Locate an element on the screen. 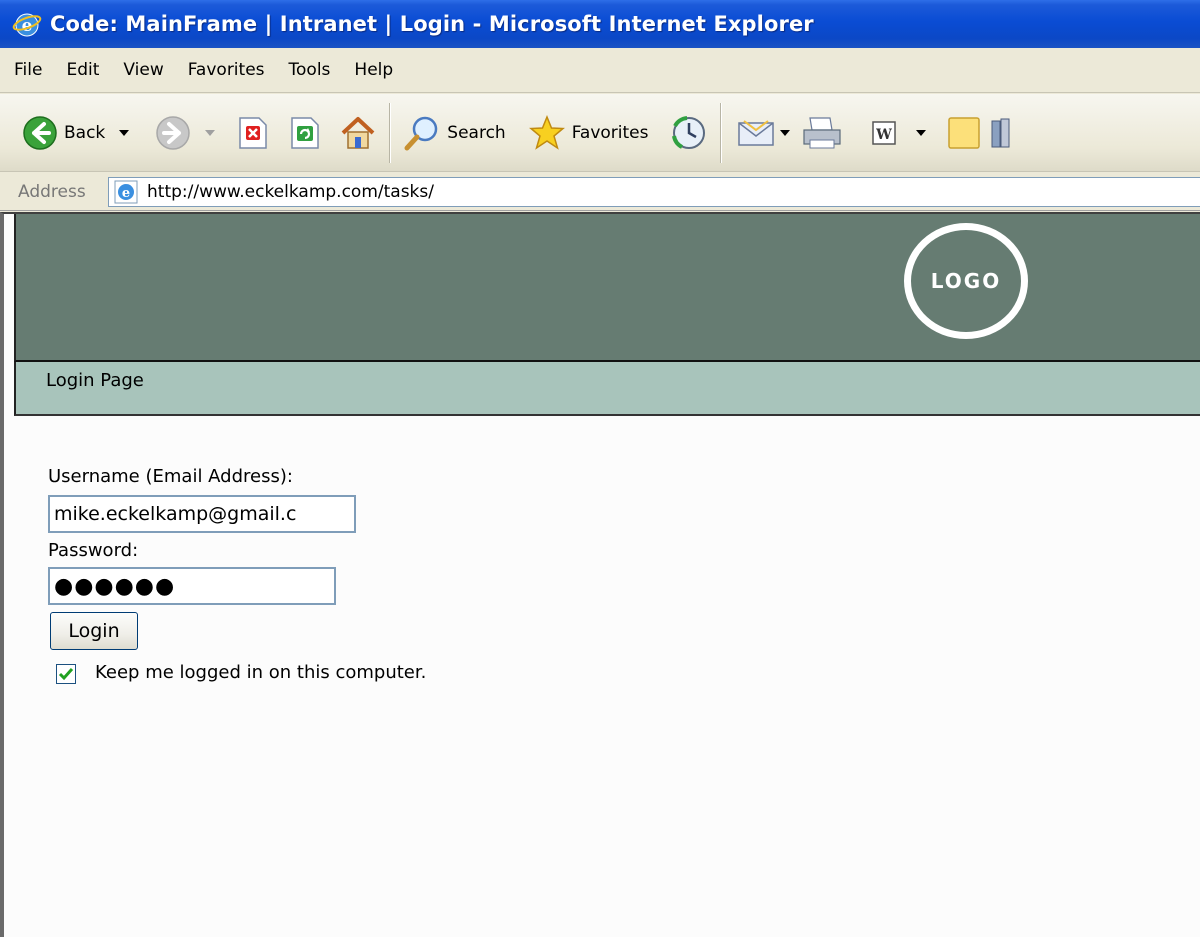 This screenshot has width=1200, height=937. menu-favorites: Favorites is located at coordinates (226, 70).